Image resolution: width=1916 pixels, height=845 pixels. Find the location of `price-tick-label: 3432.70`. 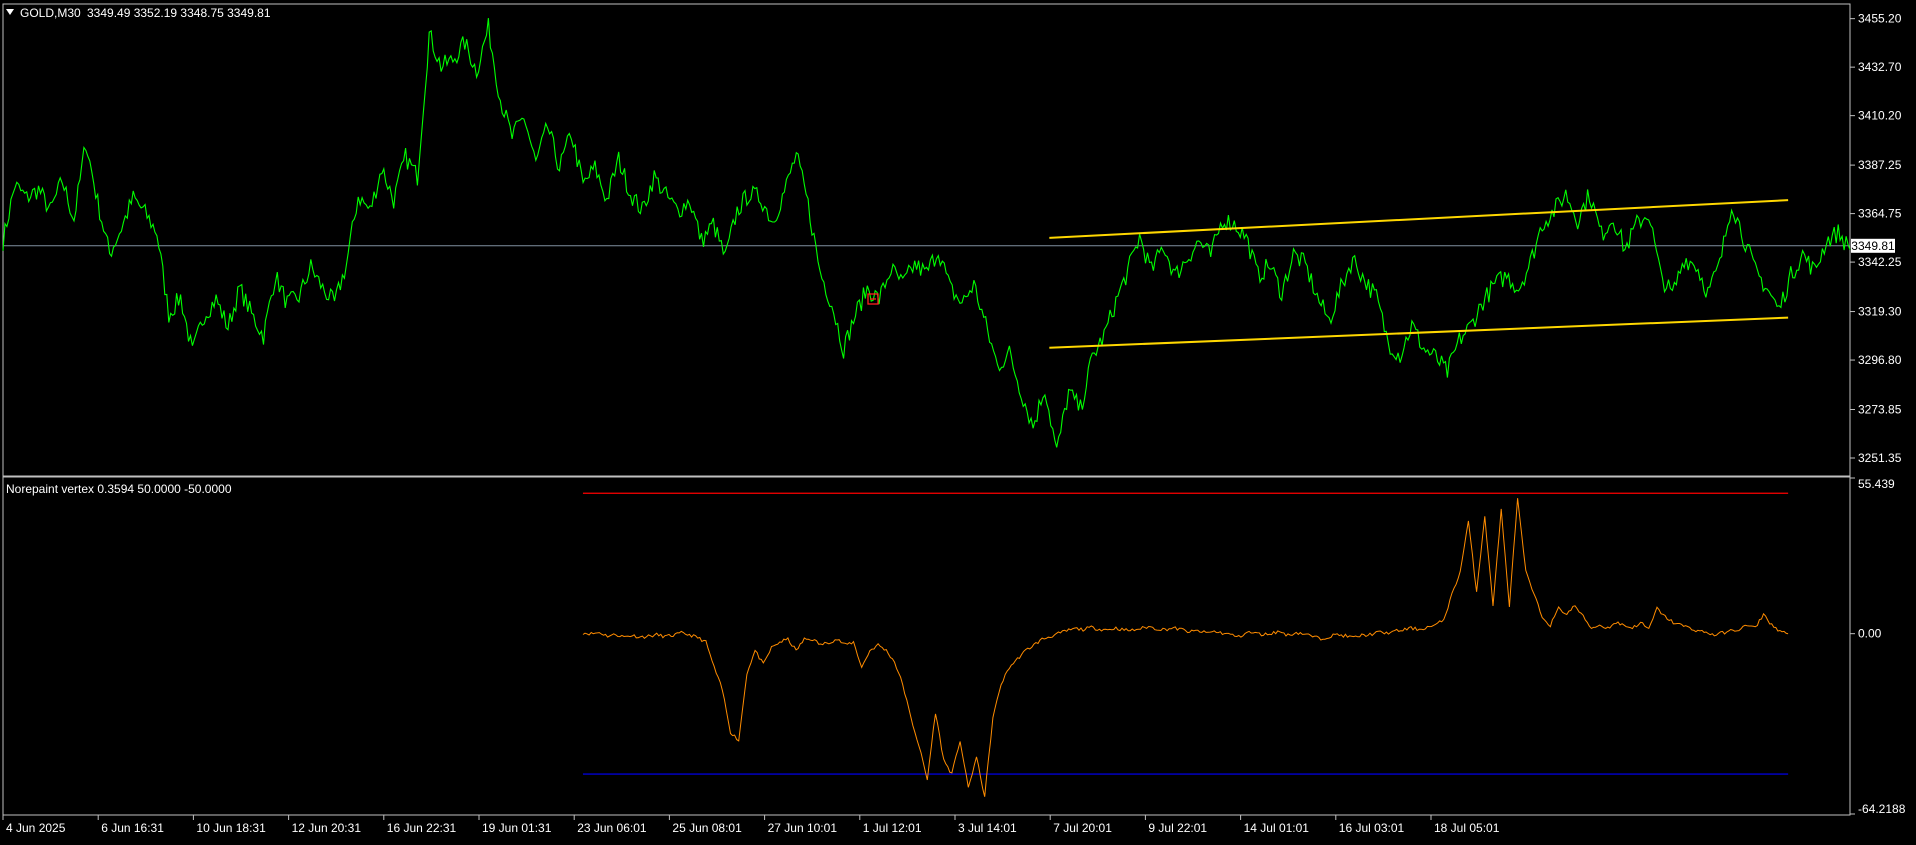

price-tick-label: 3432.70 is located at coordinates (1880, 67).